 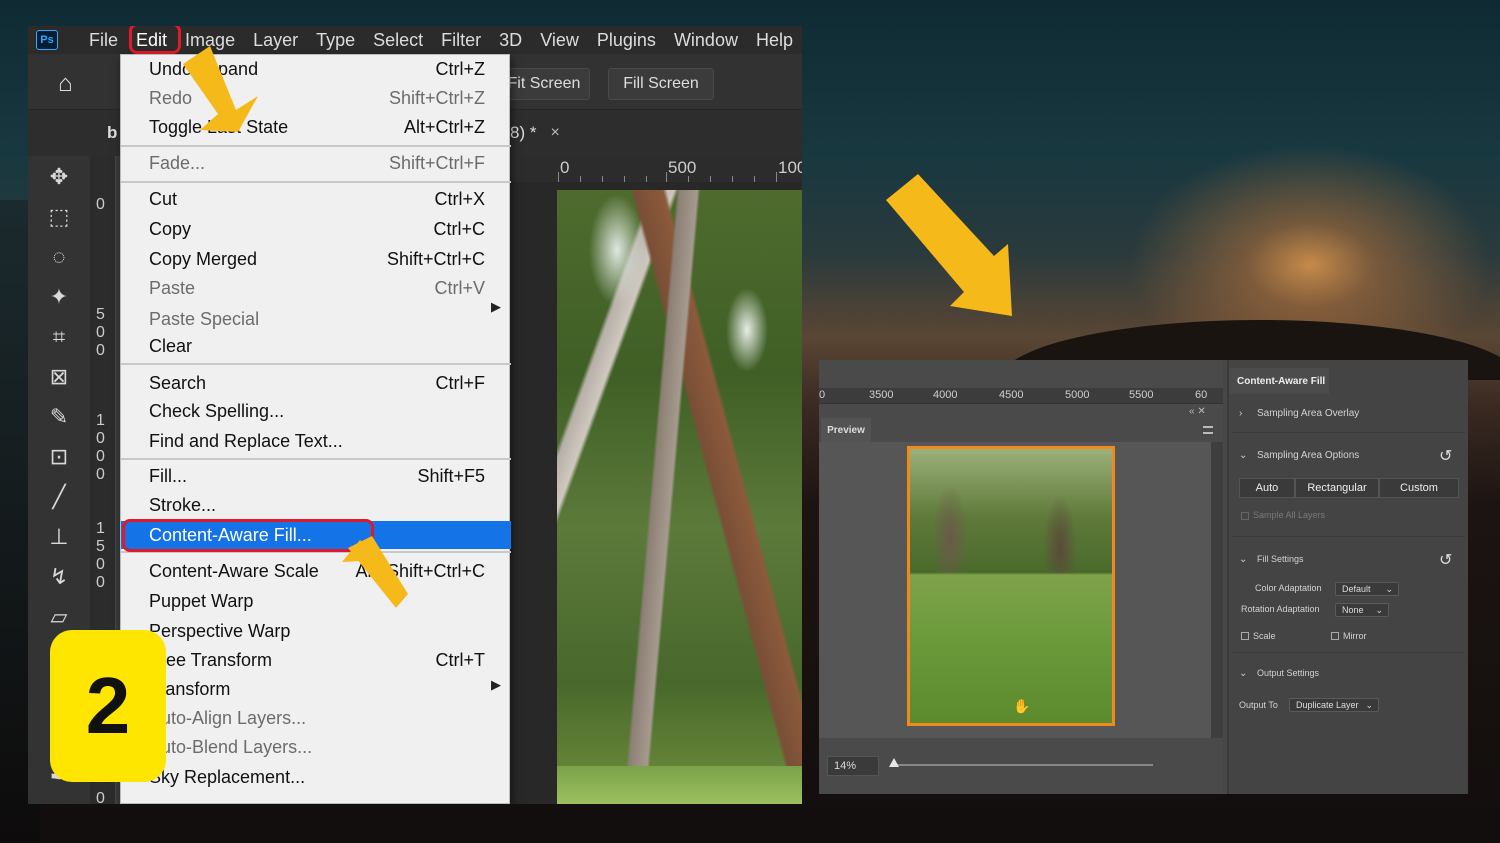 What do you see at coordinates (1240, 413) in the screenshot?
I see `chevron-right-icon: ›` at bounding box center [1240, 413].